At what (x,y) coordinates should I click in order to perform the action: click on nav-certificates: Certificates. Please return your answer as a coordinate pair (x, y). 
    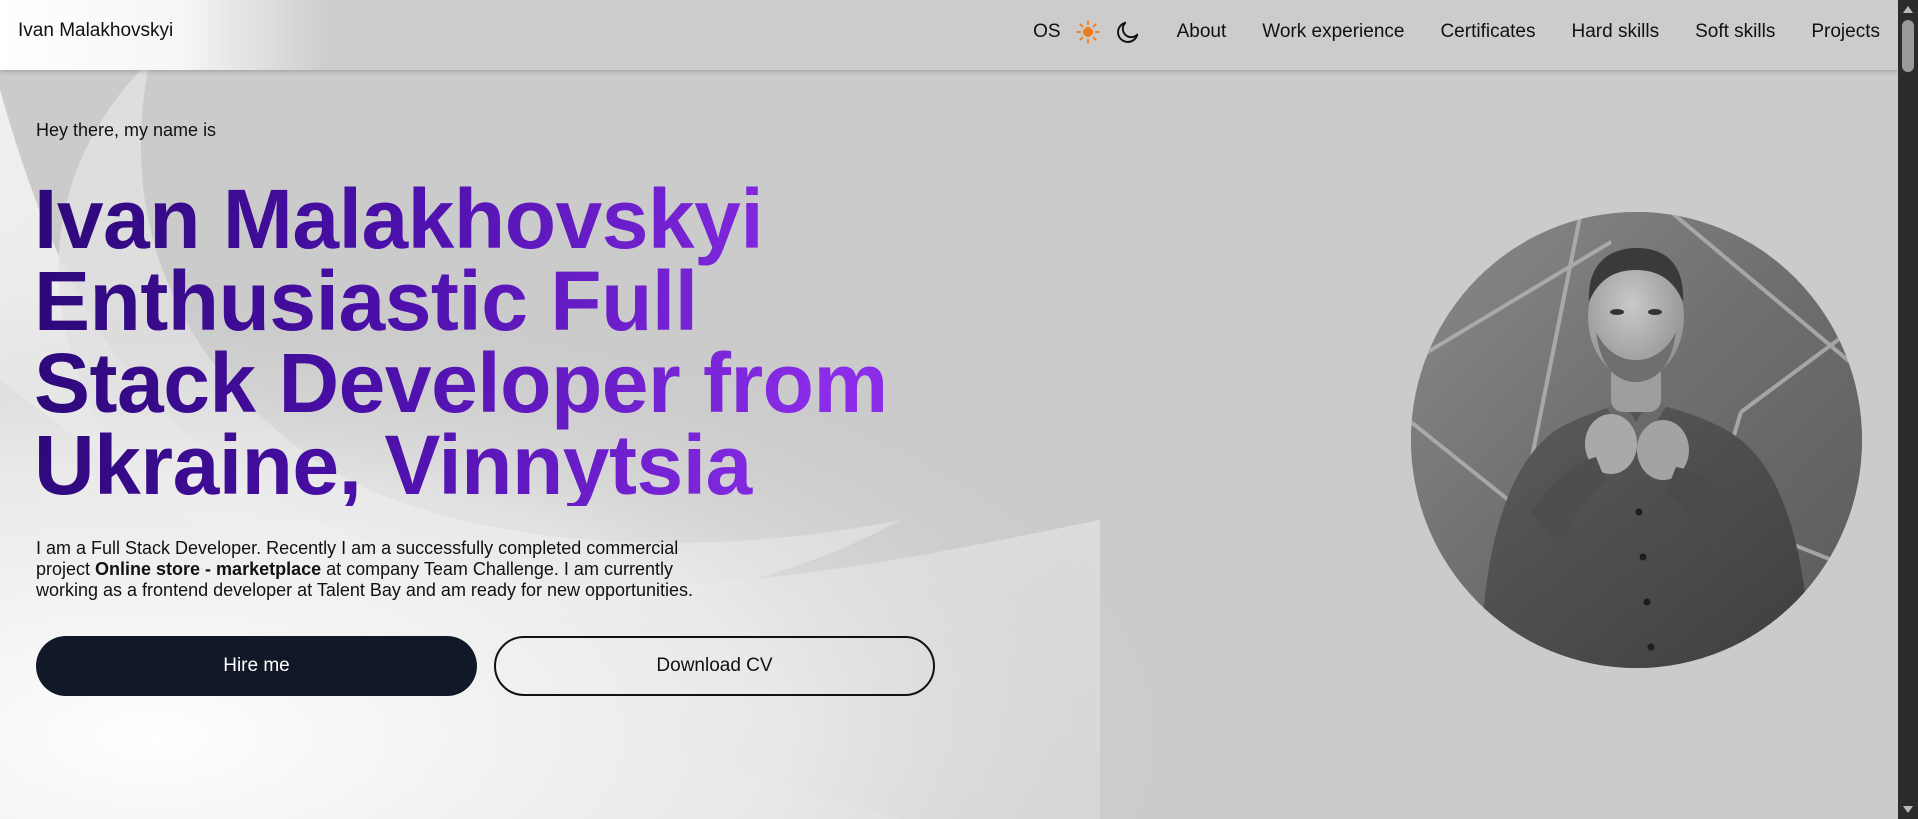
    Looking at the image, I should click on (1487, 32).